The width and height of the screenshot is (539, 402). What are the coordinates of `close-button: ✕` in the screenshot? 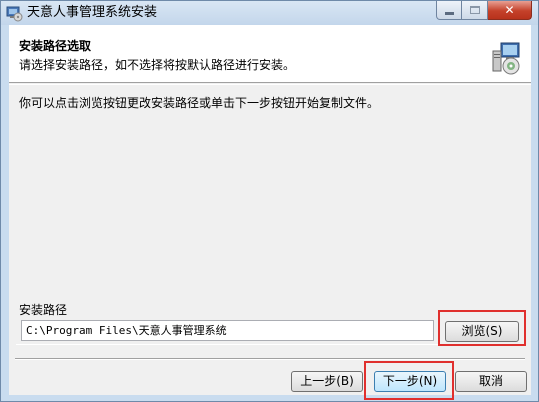 It's located at (510, 10).